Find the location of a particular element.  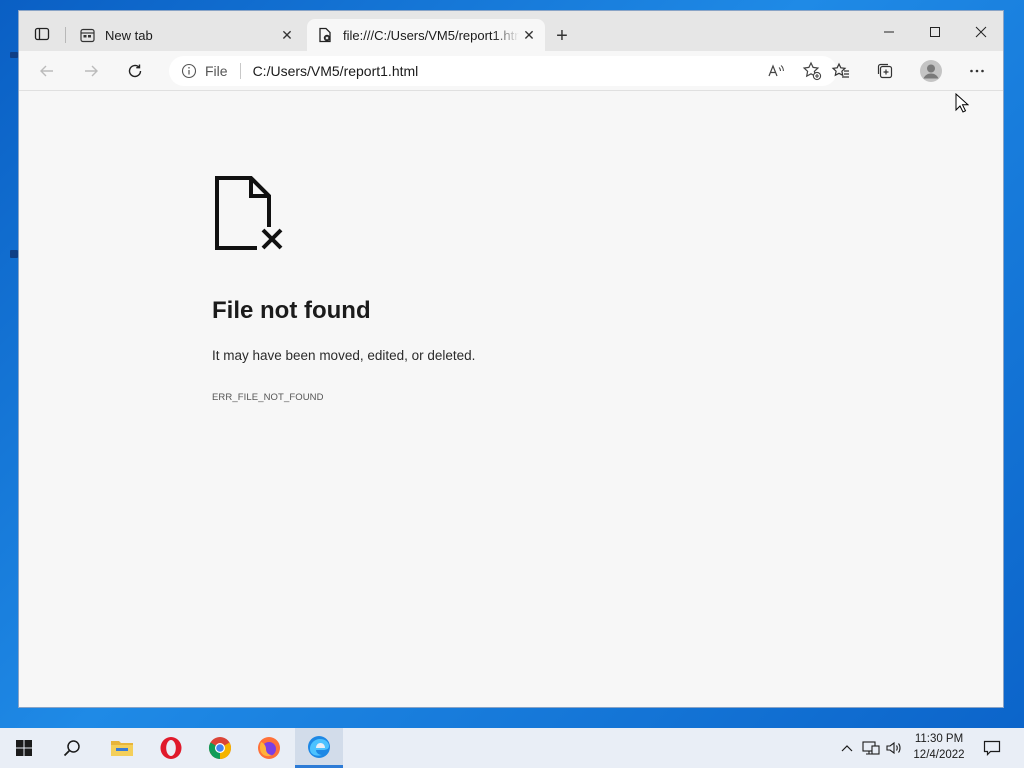

show-hidden-icons-button is located at coordinates (847, 748).